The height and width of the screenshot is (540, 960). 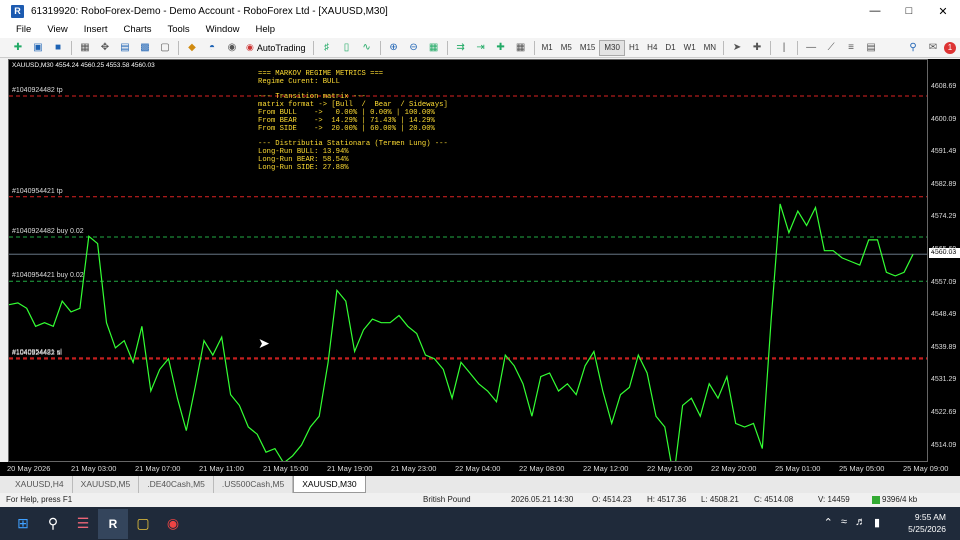 I want to click on trendline-icon: ⟋, so click(x=831, y=48).